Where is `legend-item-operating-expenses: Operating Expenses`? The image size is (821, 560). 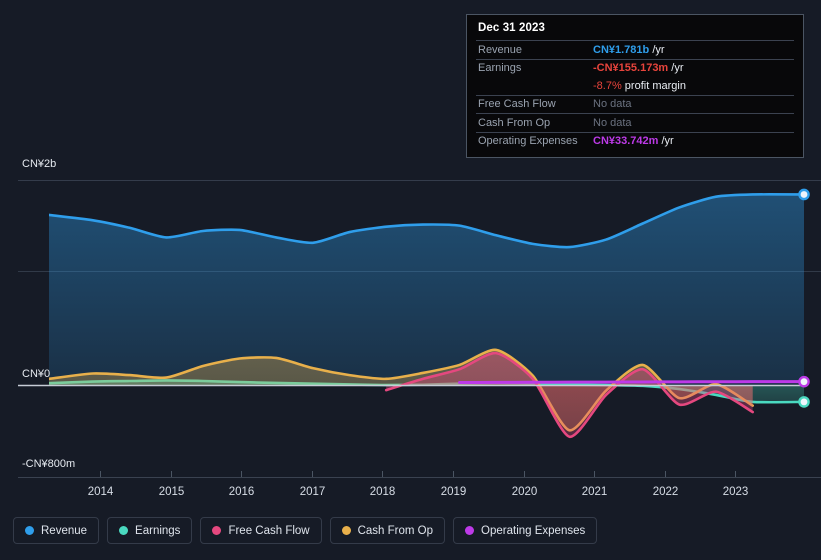
legend-item-operating-expenses: Operating Expenses is located at coordinates (525, 530).